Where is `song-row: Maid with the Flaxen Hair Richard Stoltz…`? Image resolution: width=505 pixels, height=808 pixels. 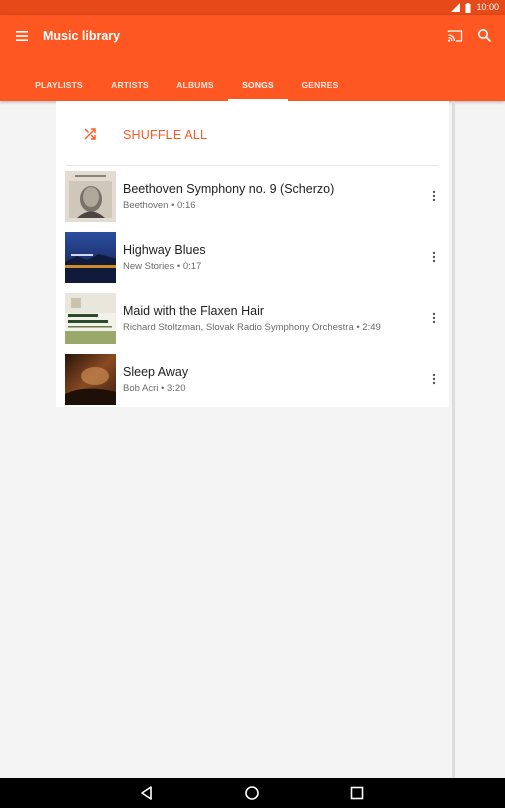
song-row: Maid with the Flaxen Hair Richard Stoltz… is located at coordinates (252, 318).